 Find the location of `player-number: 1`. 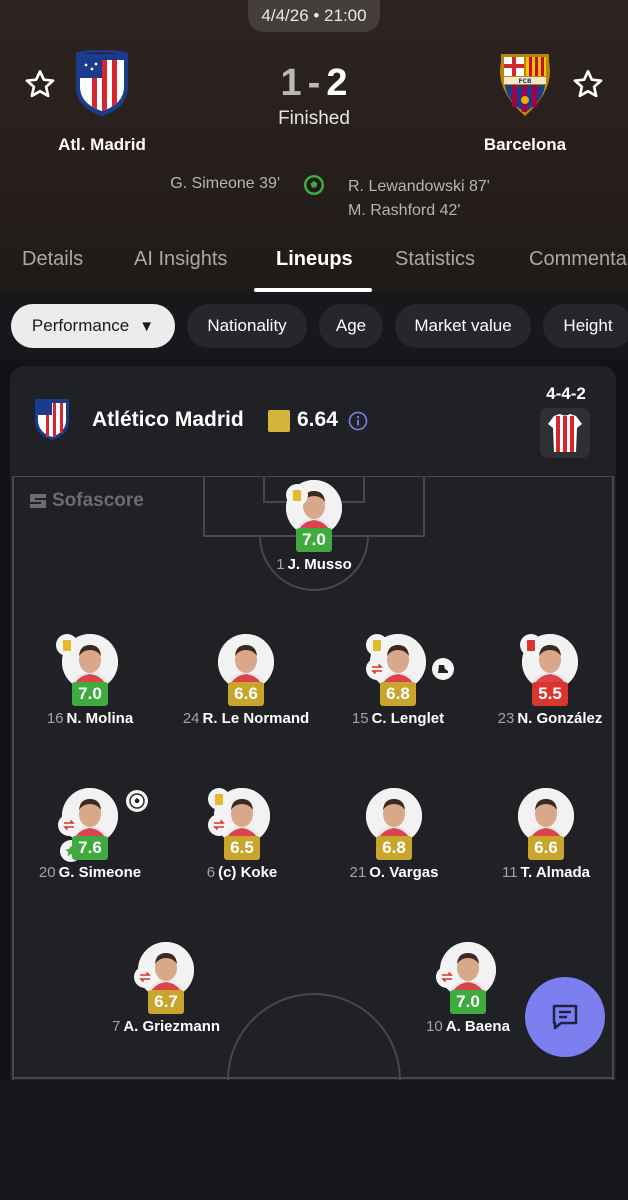

player-number: 1 is located at coordinates (280, 564).